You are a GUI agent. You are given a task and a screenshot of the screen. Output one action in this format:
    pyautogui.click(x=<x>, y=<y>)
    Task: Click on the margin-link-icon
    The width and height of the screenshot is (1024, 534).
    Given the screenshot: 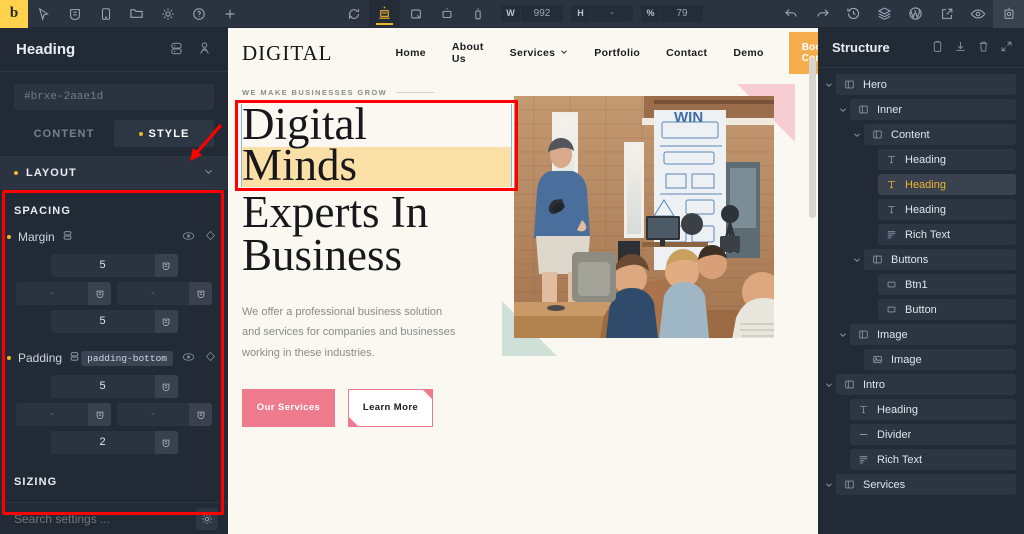 What is the action you would take?
    pyautogui.click(x=67, y=237)
    